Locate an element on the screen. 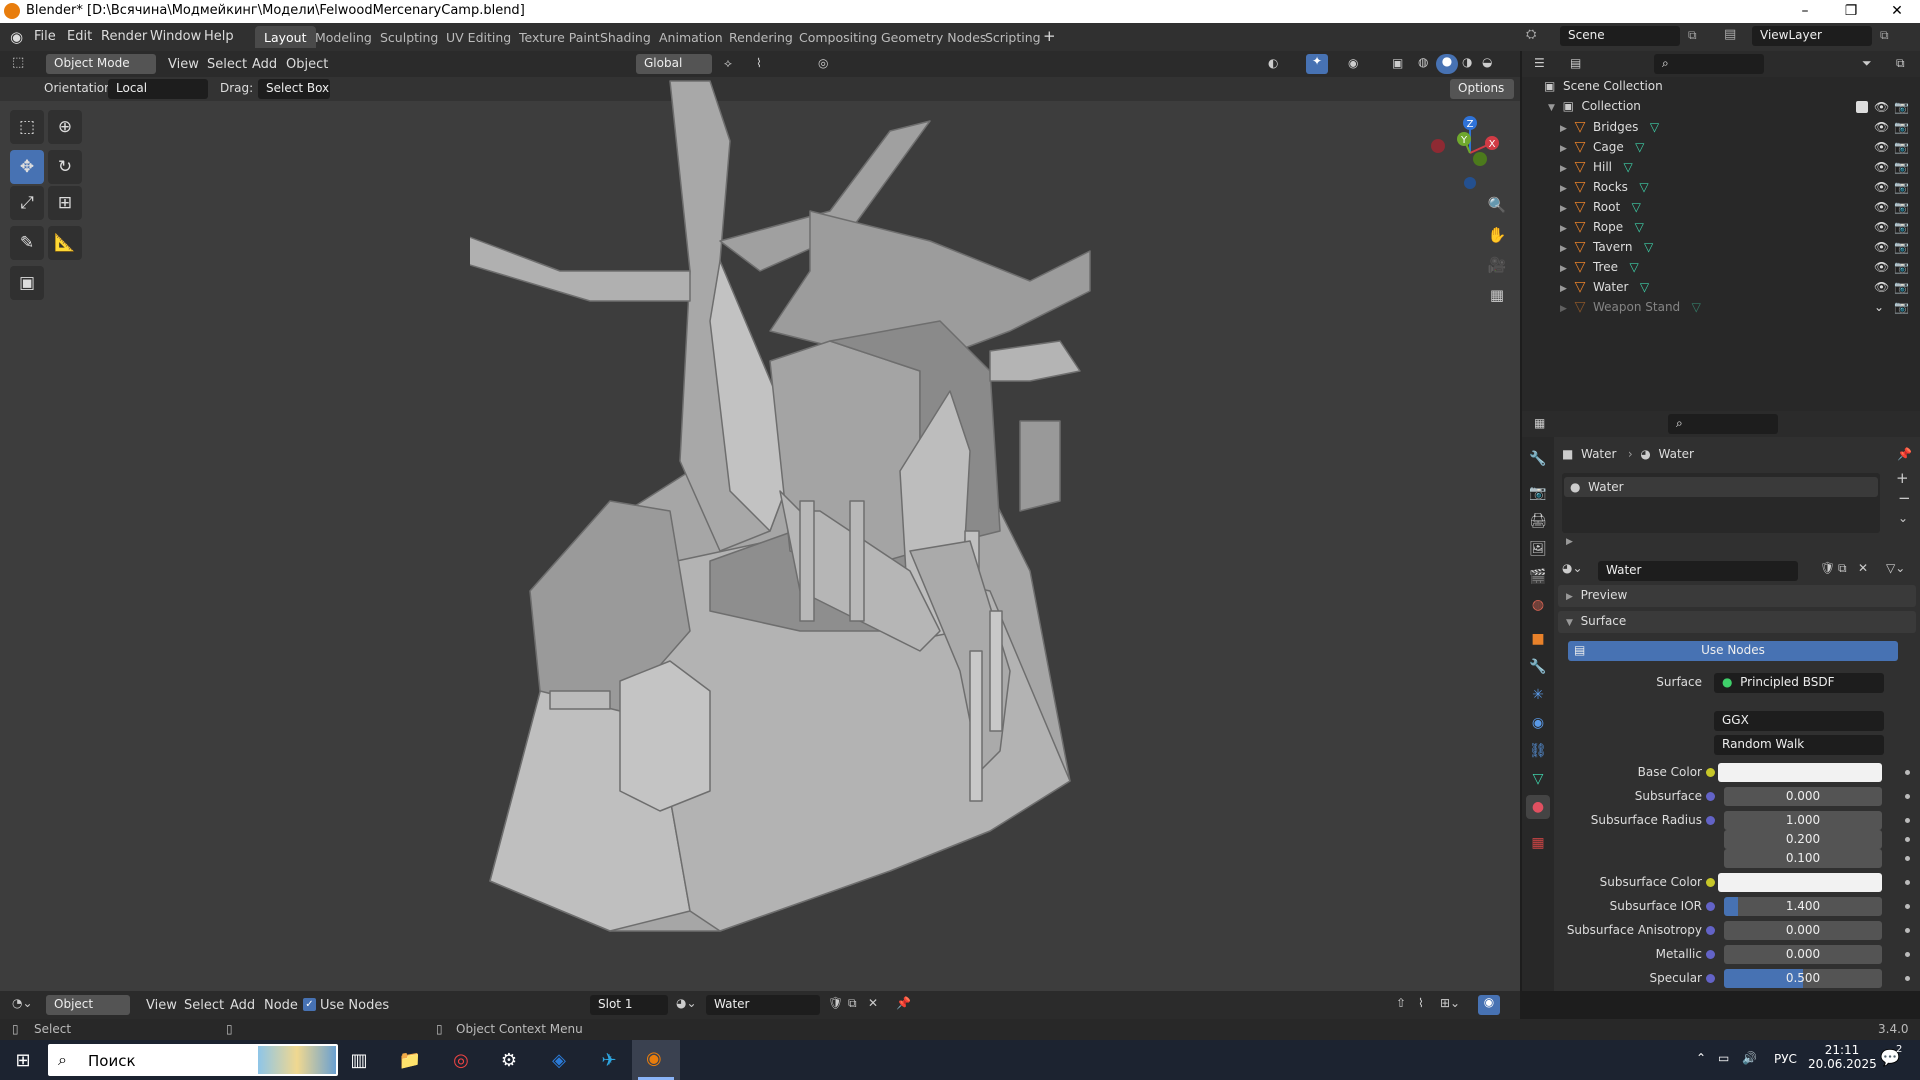 The image size is (1920, 1080). outliner-search-input: ⌕ is located at coordinates (1709, 64).